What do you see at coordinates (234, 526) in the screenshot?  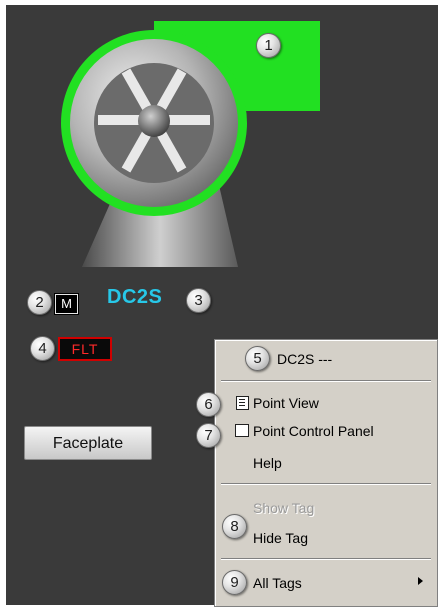 I see `callout-8: 8` at bounding box center [234, 526].